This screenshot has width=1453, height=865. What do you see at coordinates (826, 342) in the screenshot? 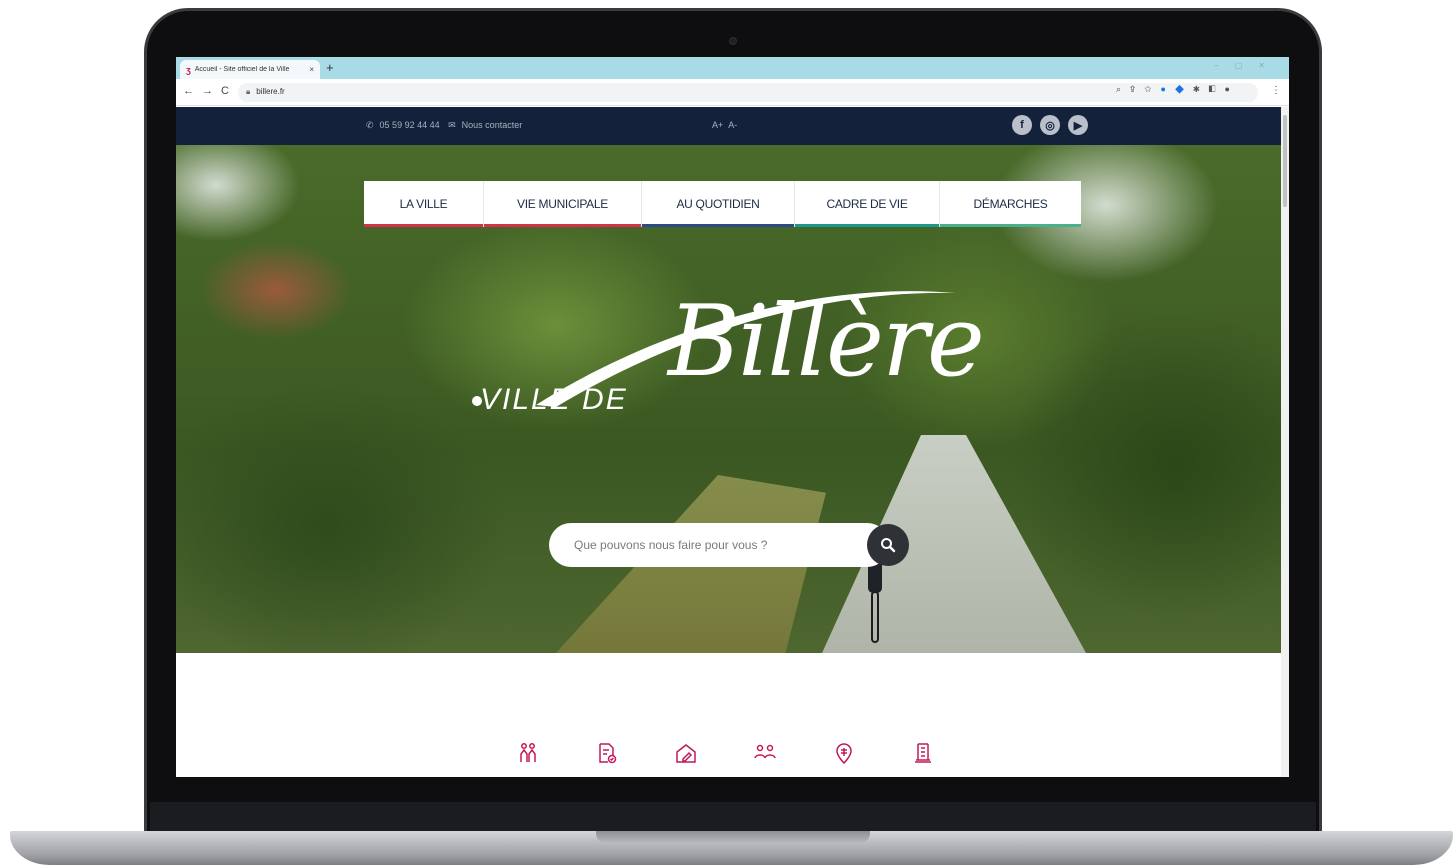
I see `logo-name: Billère` at bounding box center [826, 342].